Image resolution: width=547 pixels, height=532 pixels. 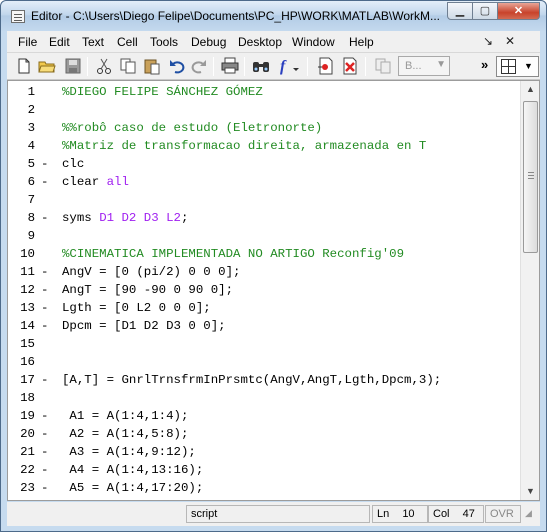 What do you see at coordinates (104, 66) in the screenshot?
I see `cut-icon` at bounding box center [104, 66].